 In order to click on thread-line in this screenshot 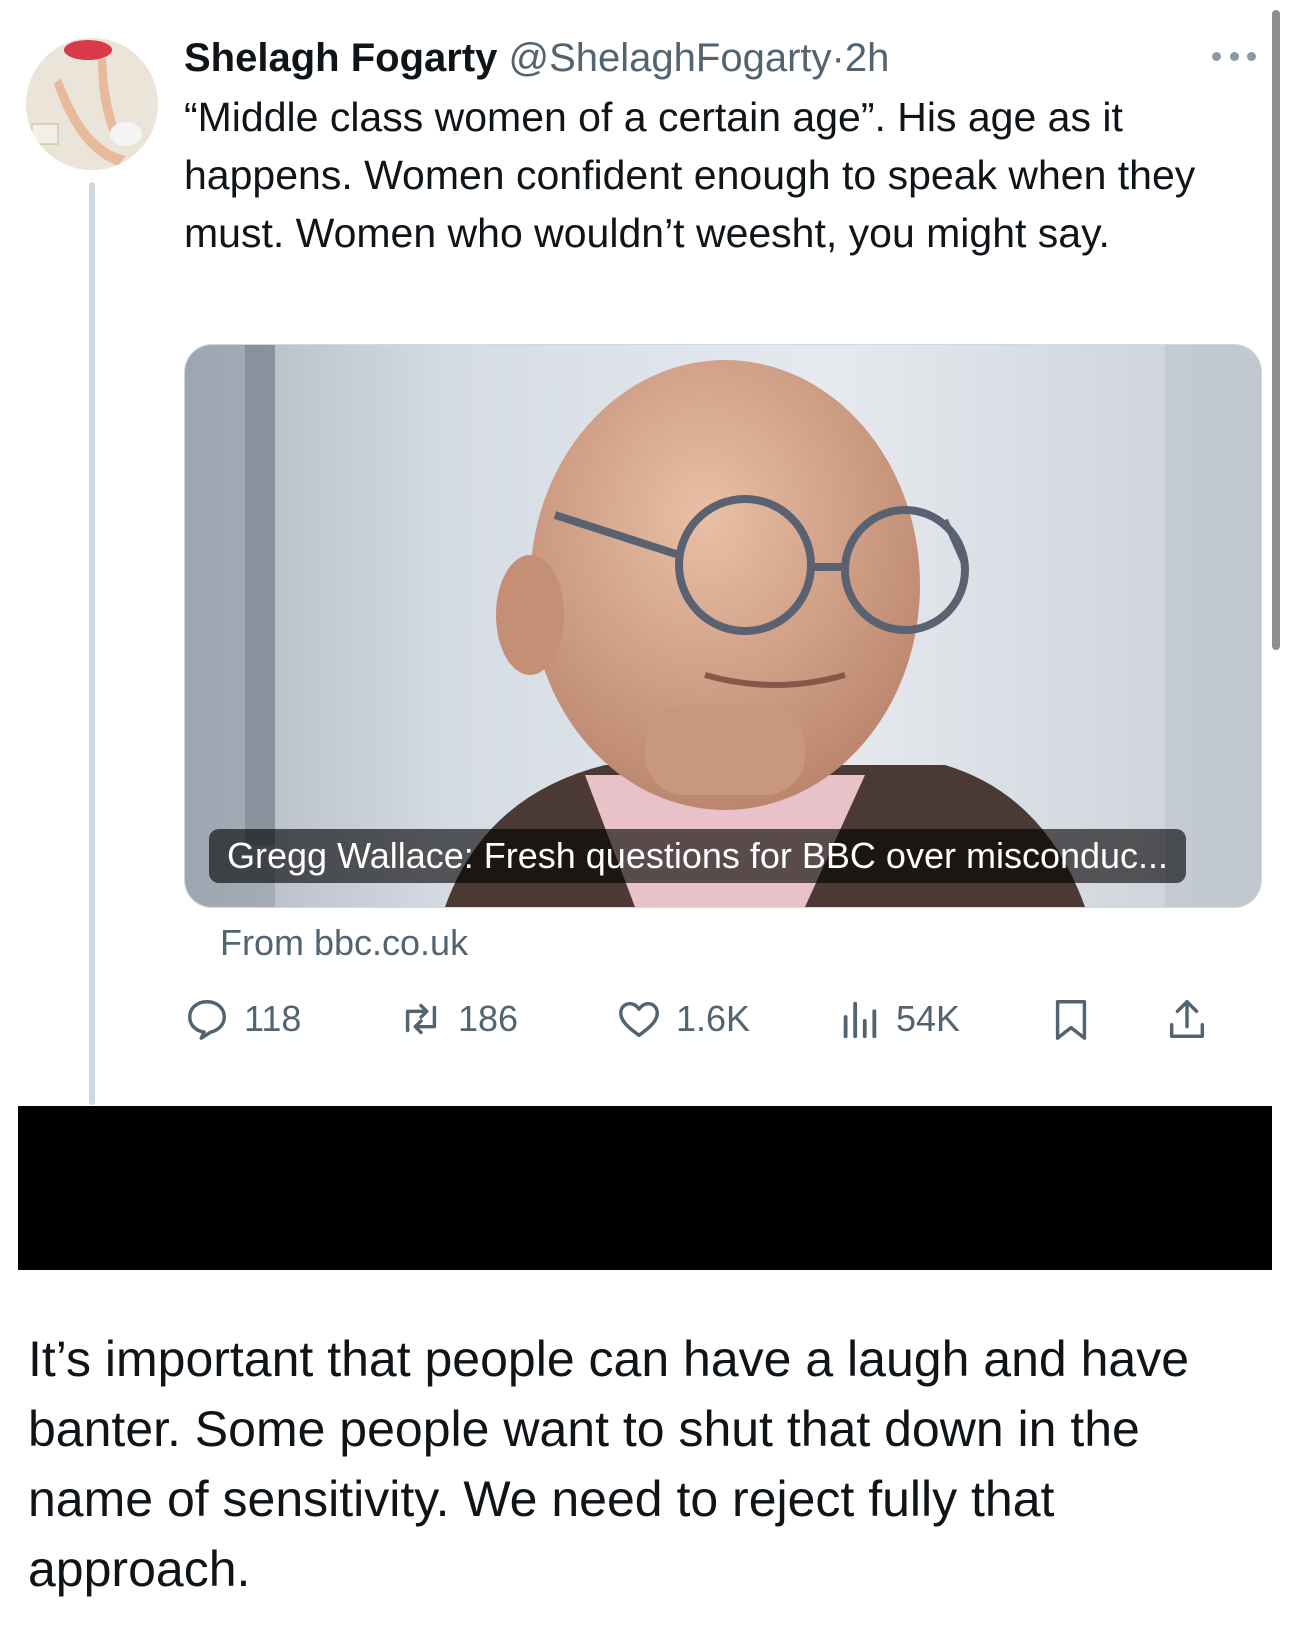, I will do `click(92, 643)`.